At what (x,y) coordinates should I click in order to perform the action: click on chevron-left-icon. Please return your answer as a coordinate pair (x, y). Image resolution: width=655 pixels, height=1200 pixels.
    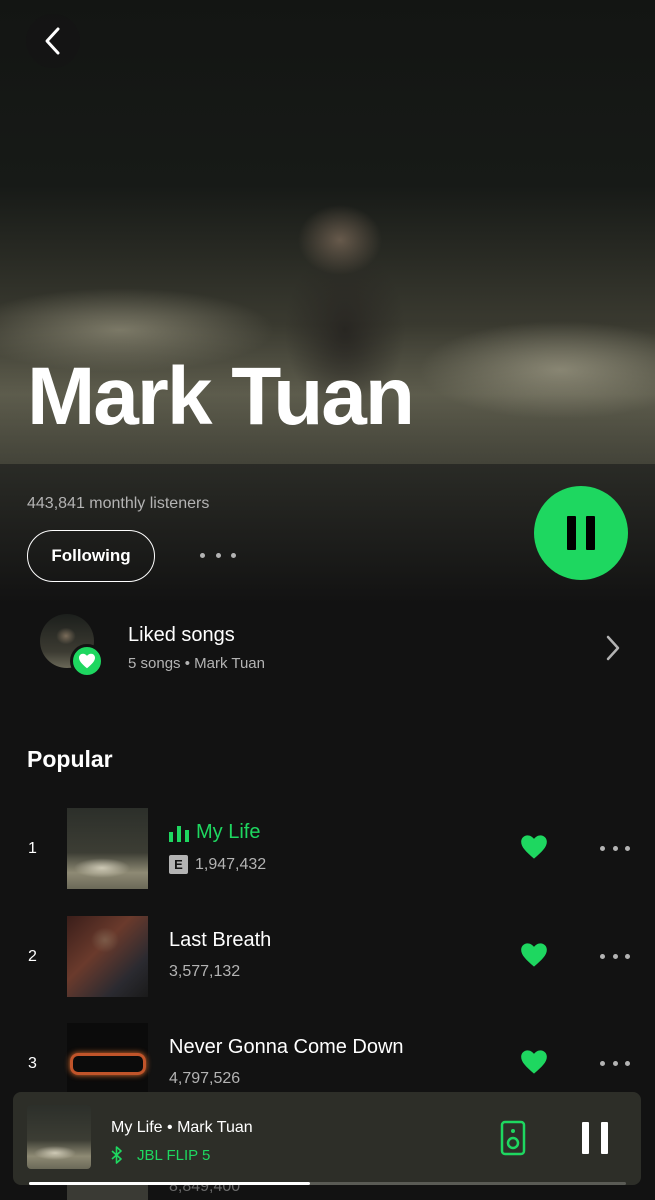
    Looking at the image, I should click on (52, 41).